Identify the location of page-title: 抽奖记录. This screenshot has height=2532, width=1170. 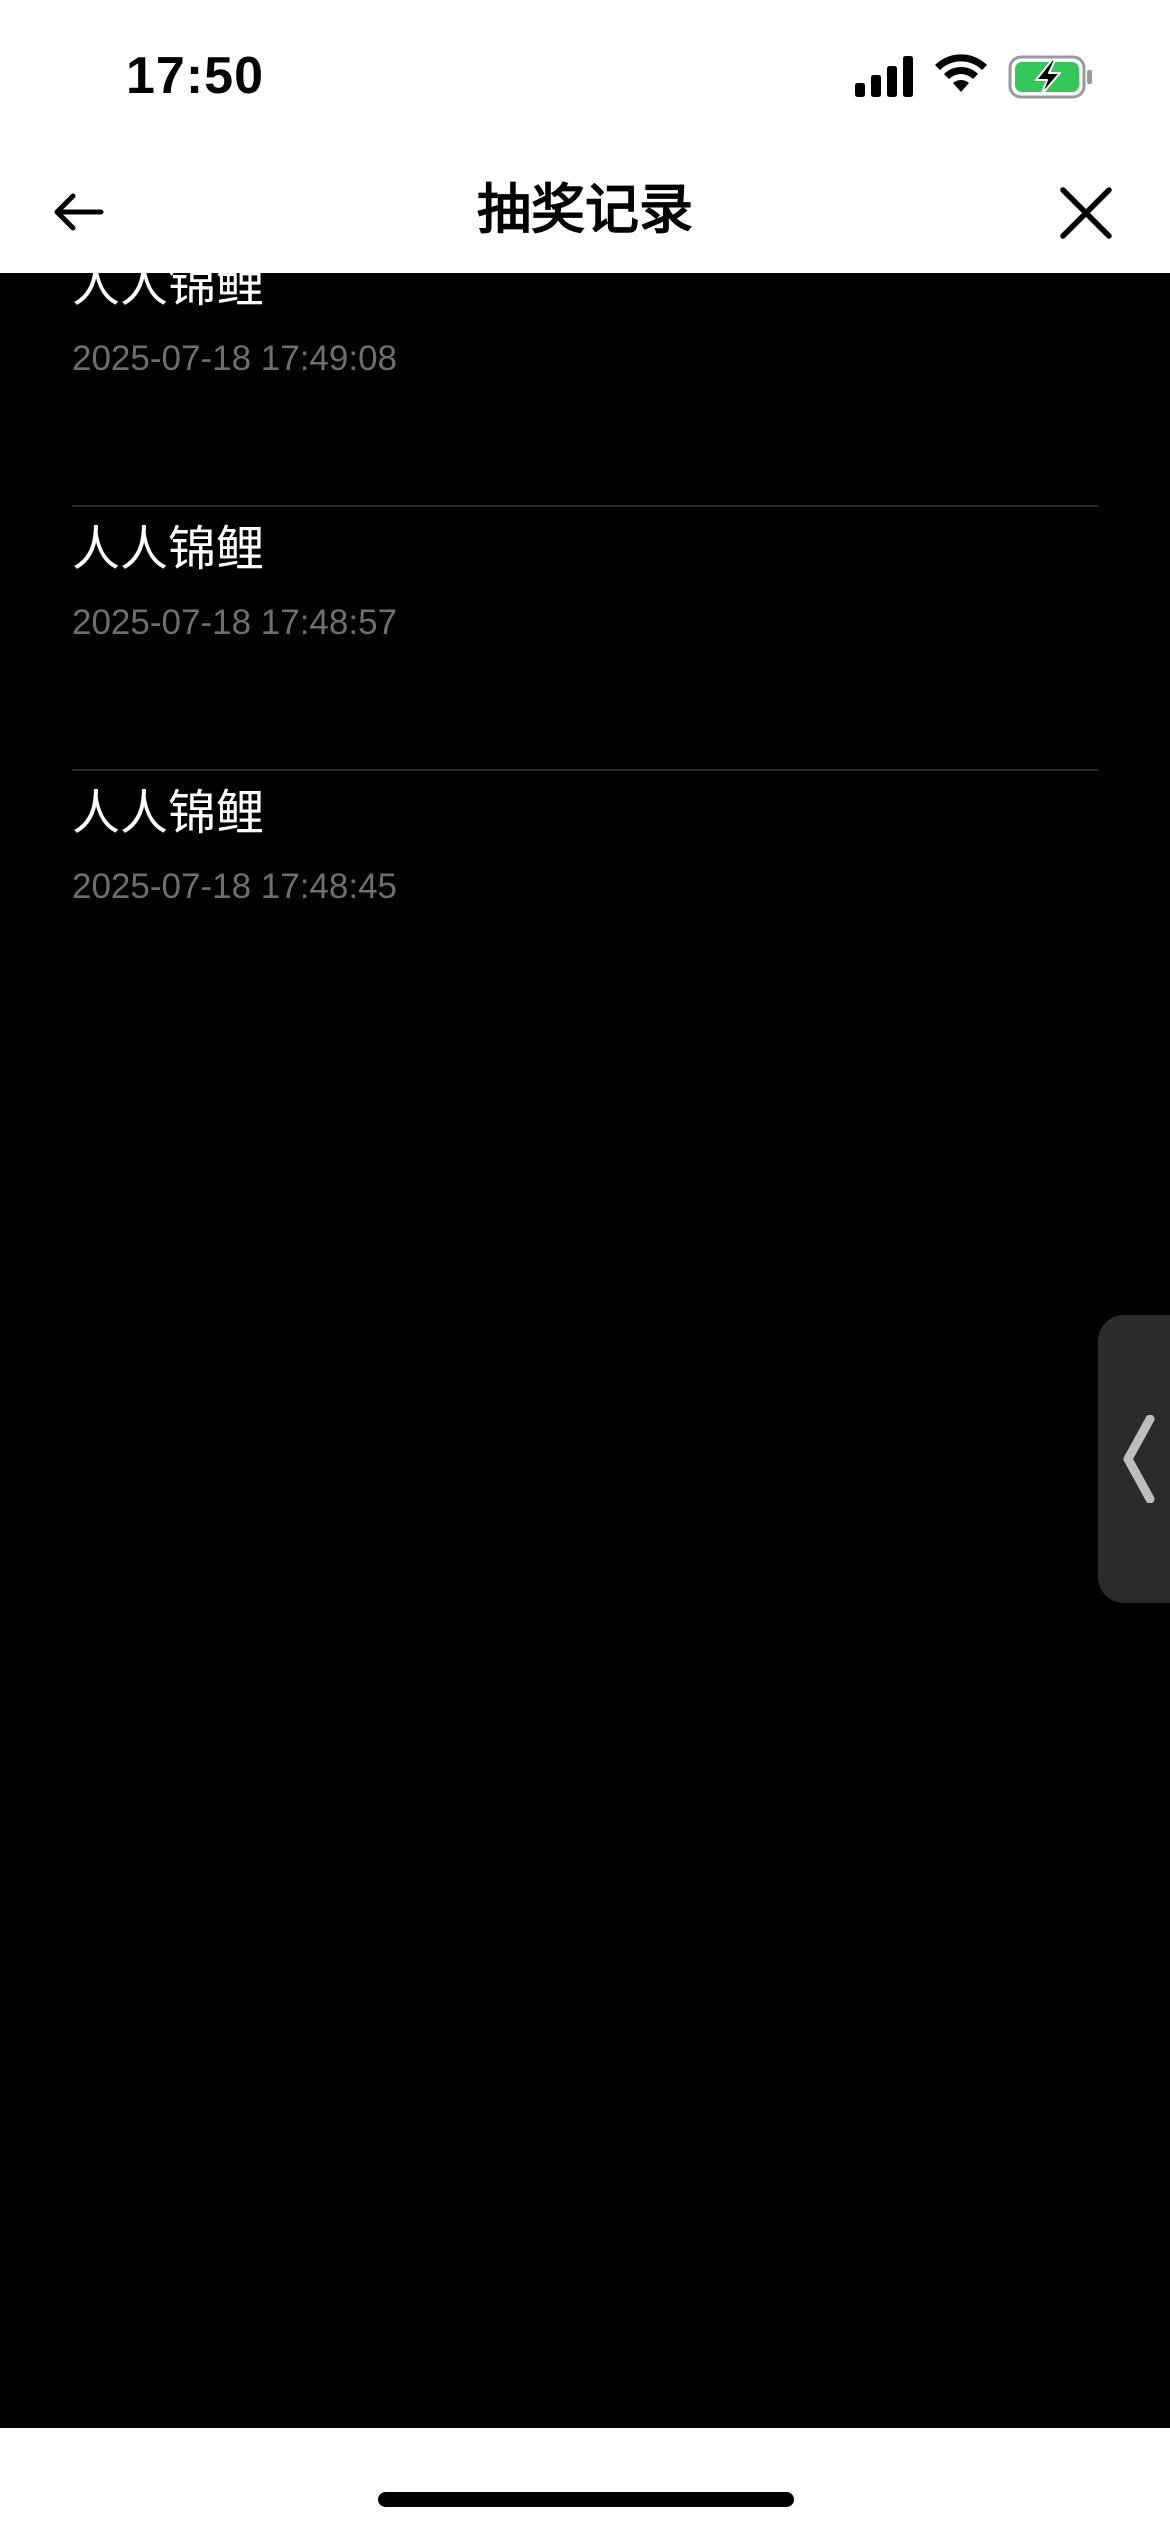
(585, 209).